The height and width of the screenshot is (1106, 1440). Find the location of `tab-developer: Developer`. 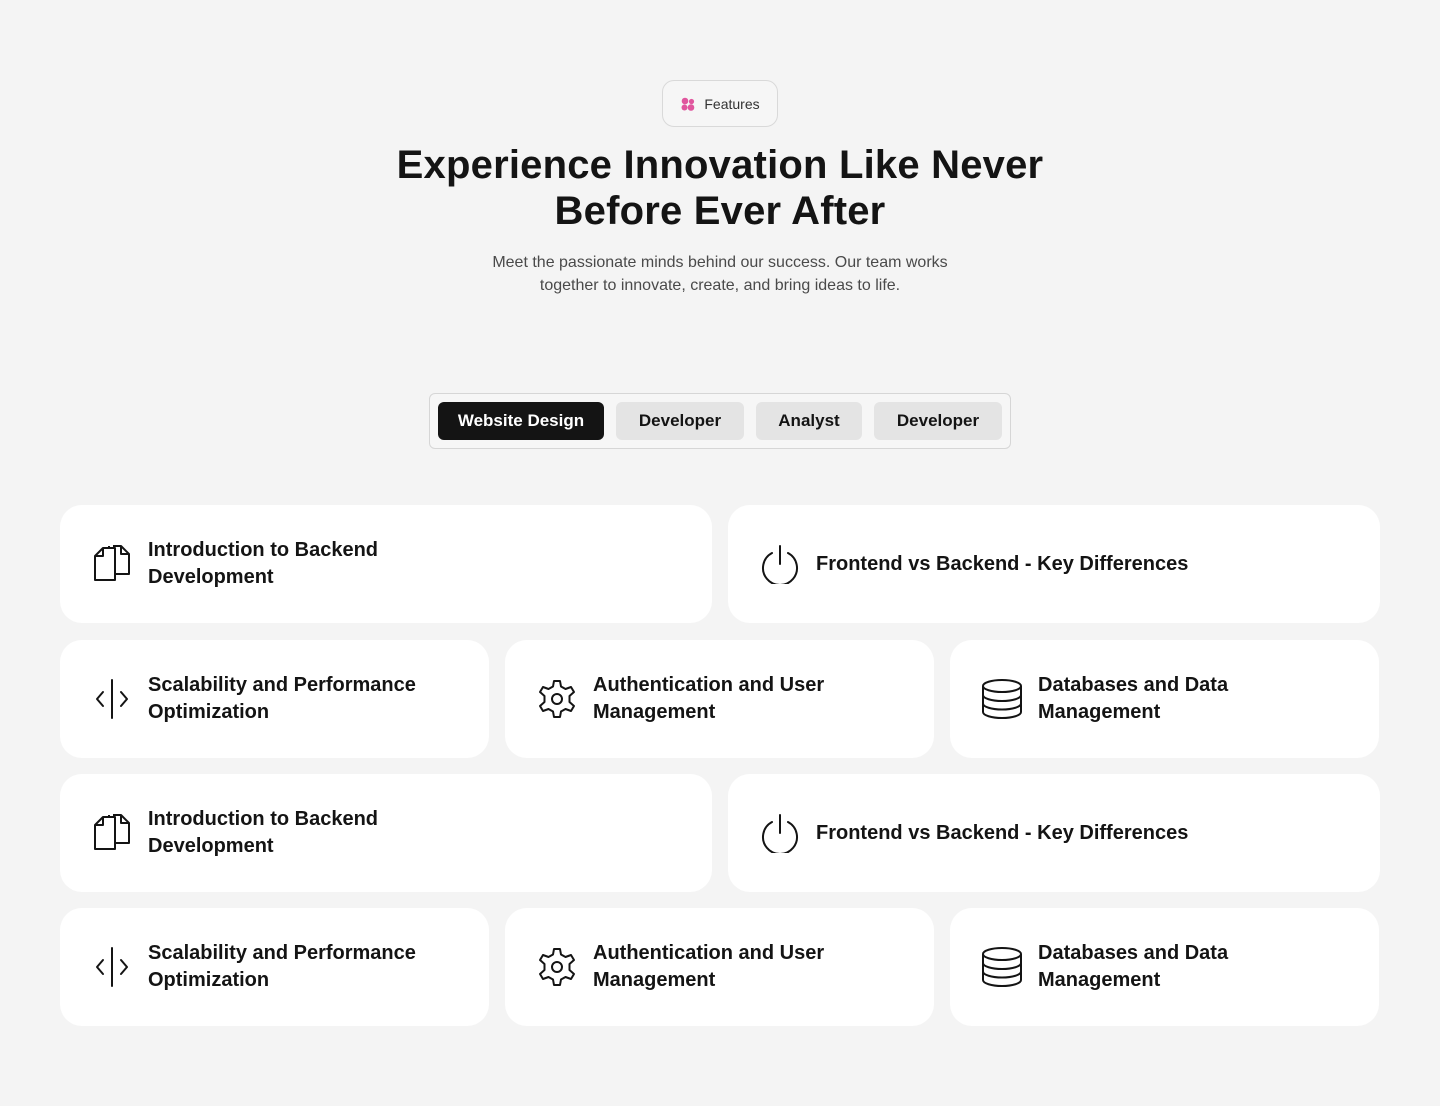

tab-developer: Developer is located at coordinates (680, 421).